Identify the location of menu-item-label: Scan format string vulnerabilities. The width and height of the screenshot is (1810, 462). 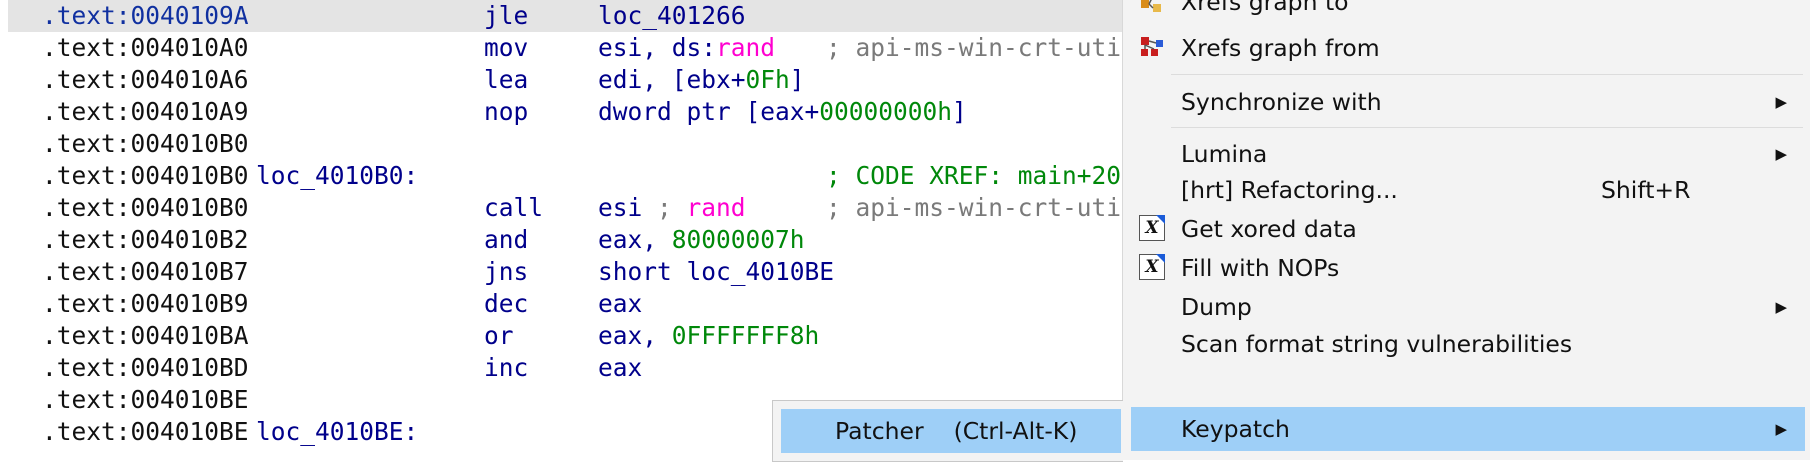
(1377, 344).